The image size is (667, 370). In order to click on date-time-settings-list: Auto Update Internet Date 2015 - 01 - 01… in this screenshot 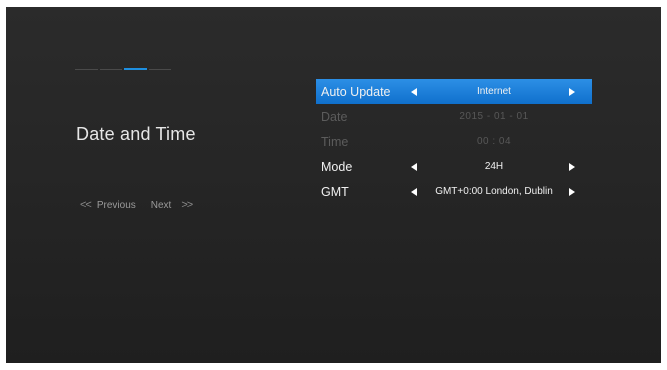, I will do `click(454, 141)`.